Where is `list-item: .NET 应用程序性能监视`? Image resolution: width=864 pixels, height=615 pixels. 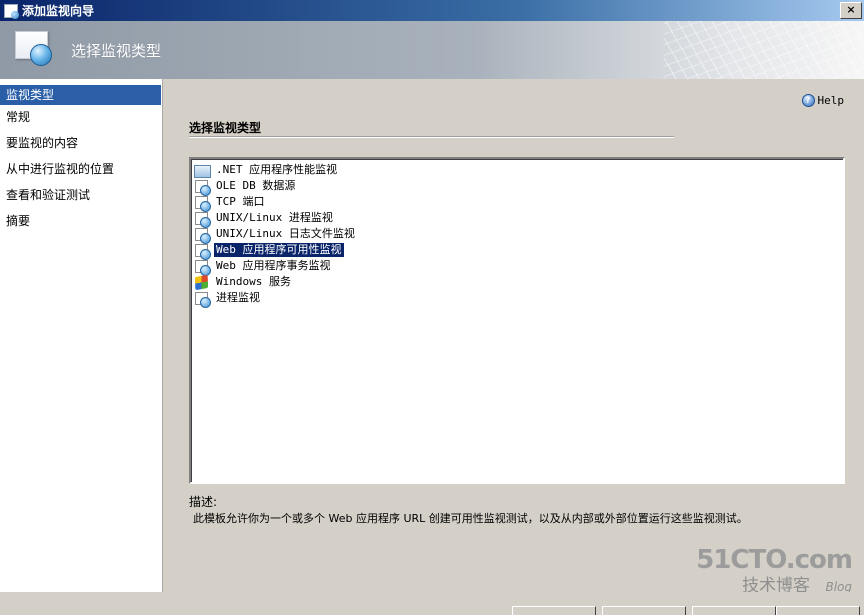 list-item: .NET 应用程序性能监视 is located at coordinates (517, 170).